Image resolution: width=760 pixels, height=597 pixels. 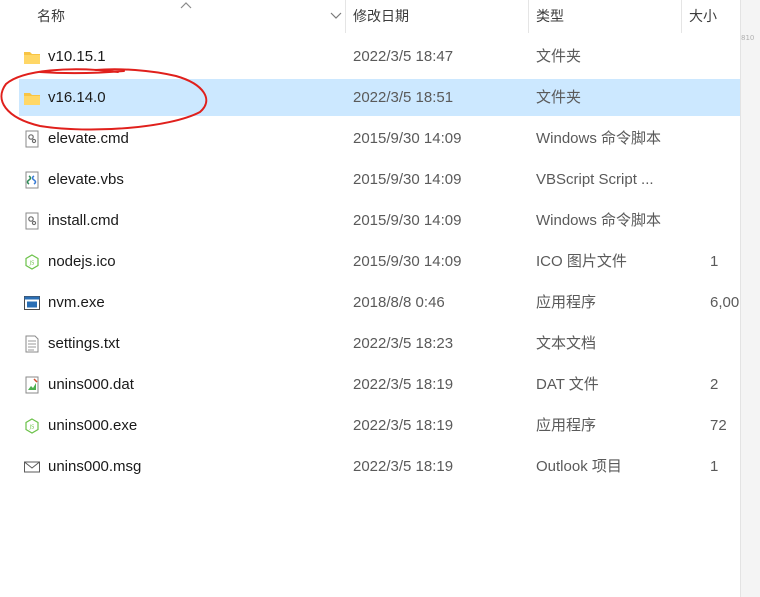 I want to click on exe-icon, so click(x=32, y=303).